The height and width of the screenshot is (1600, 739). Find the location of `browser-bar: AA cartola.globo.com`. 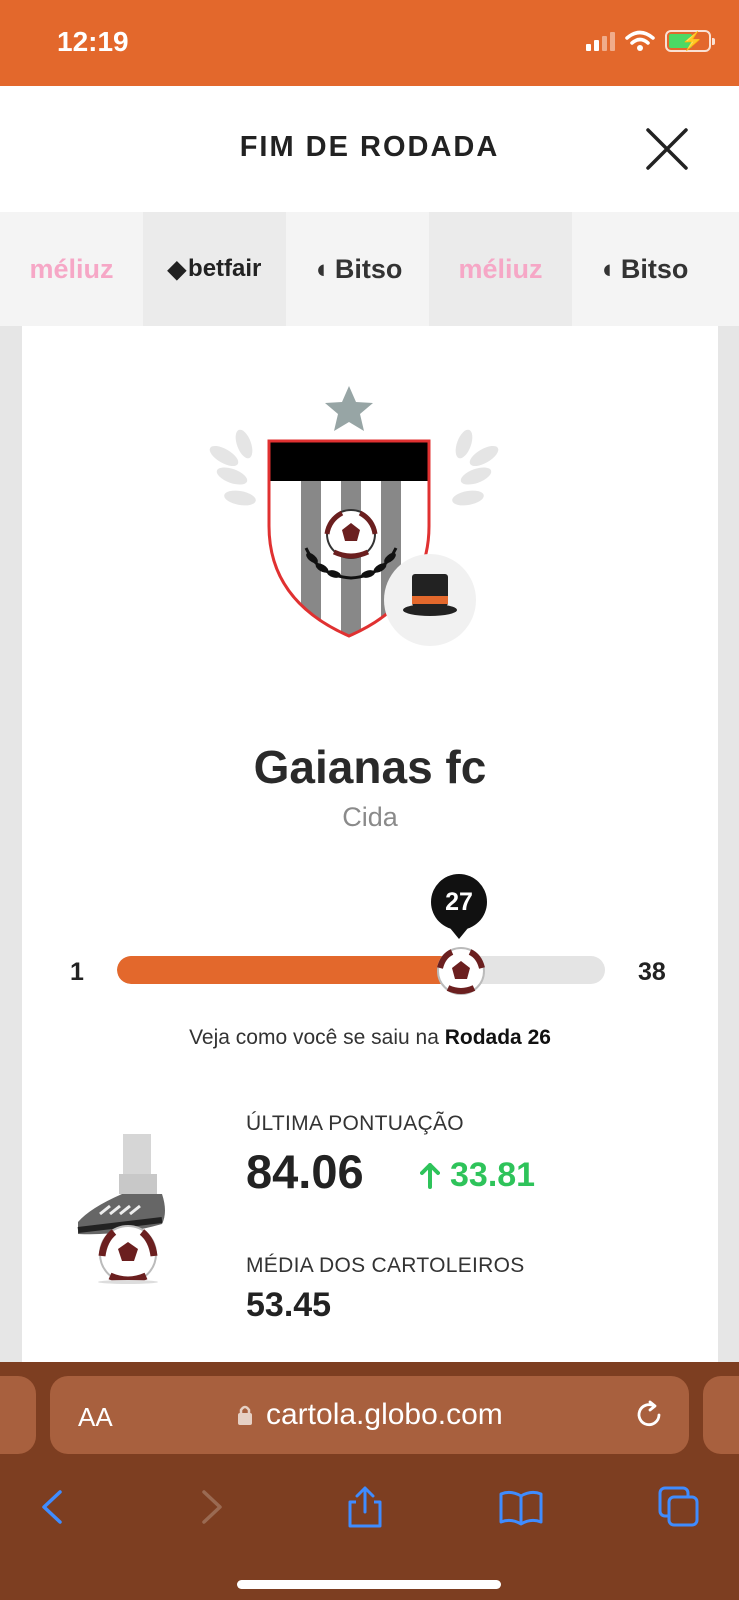

browser-bar: AA cartola.globo.com is located at coordinates (369, 1481).